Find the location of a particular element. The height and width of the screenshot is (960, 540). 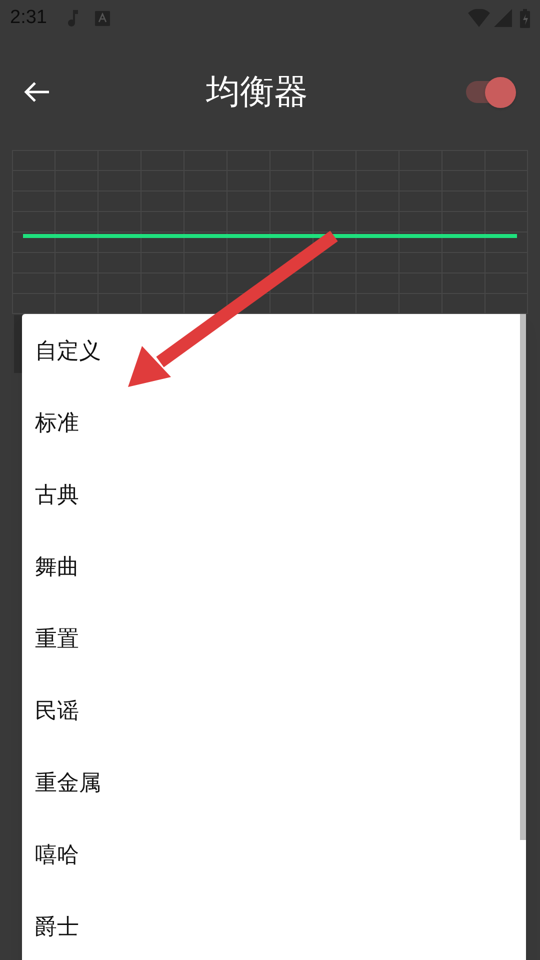

preset-option: 古典 is located at coordinates (57, 494).